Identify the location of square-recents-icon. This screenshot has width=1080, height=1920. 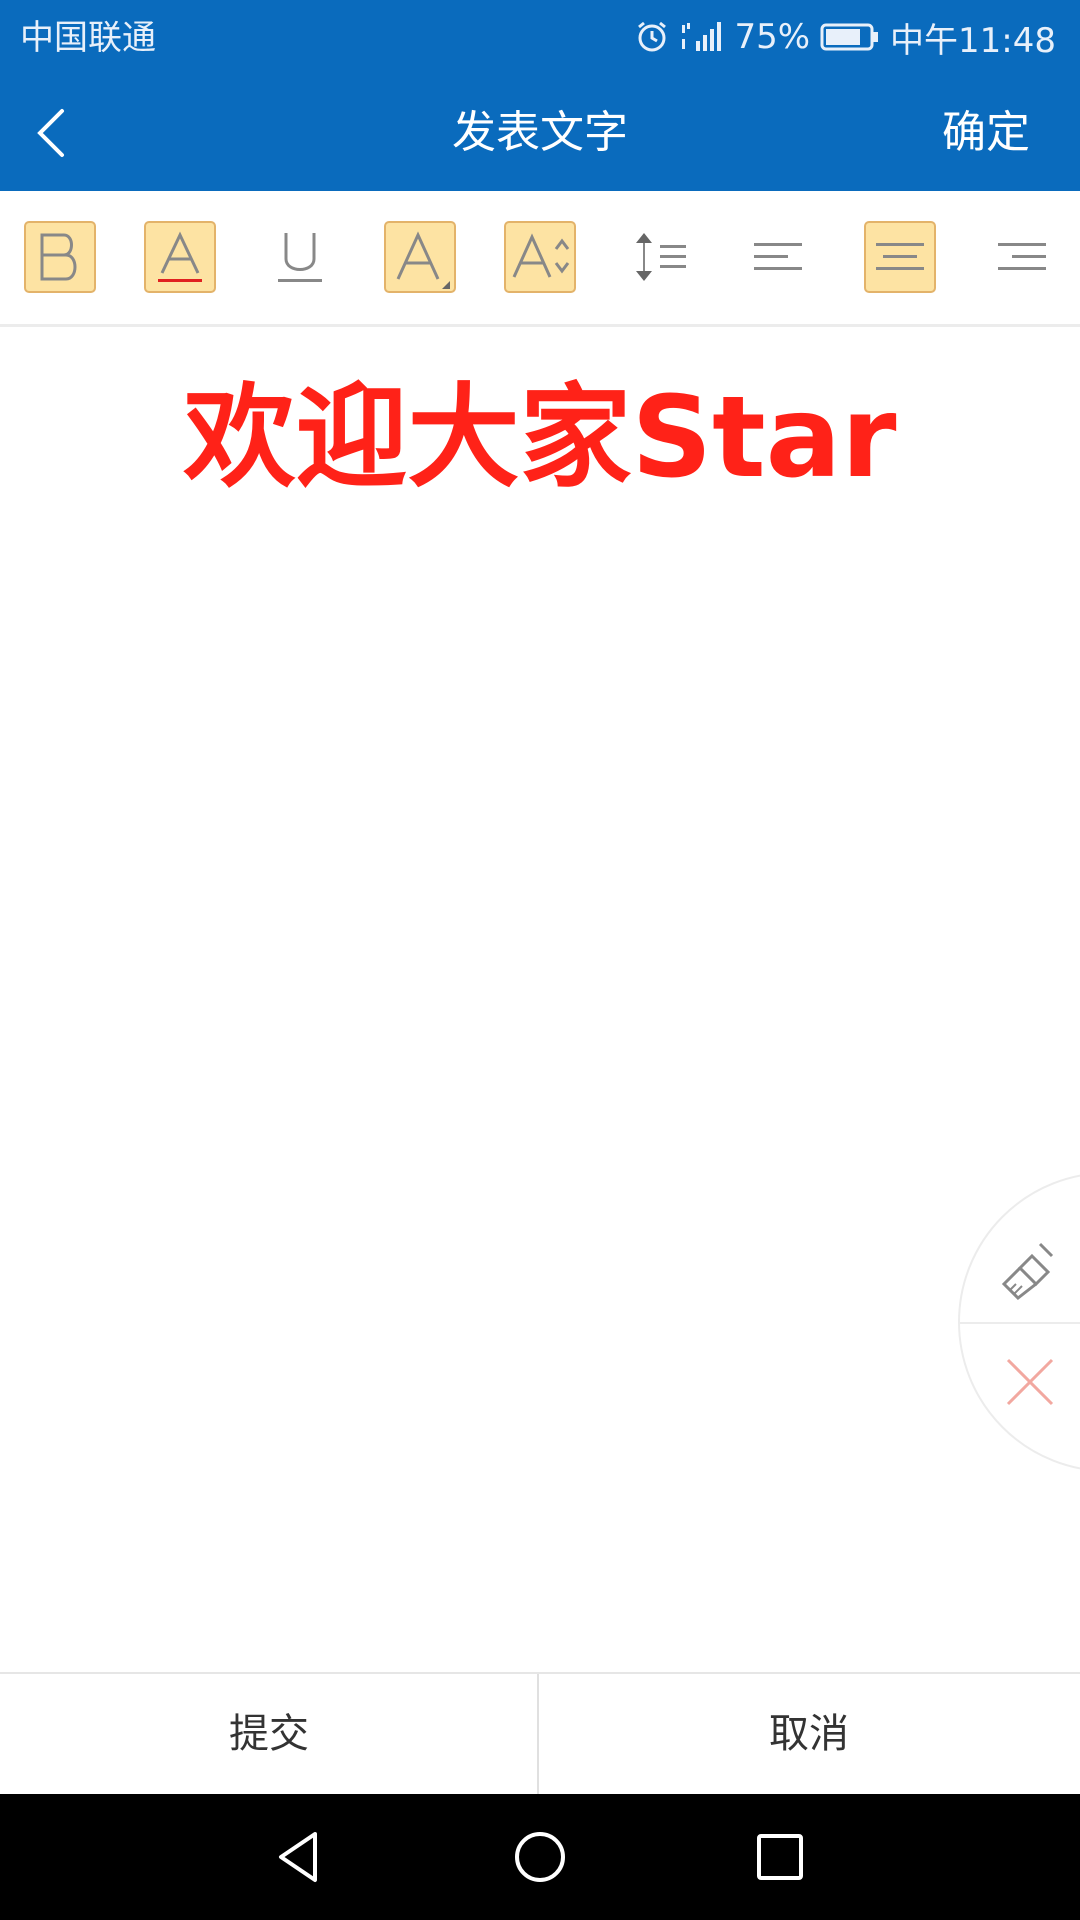
(780, 1857).